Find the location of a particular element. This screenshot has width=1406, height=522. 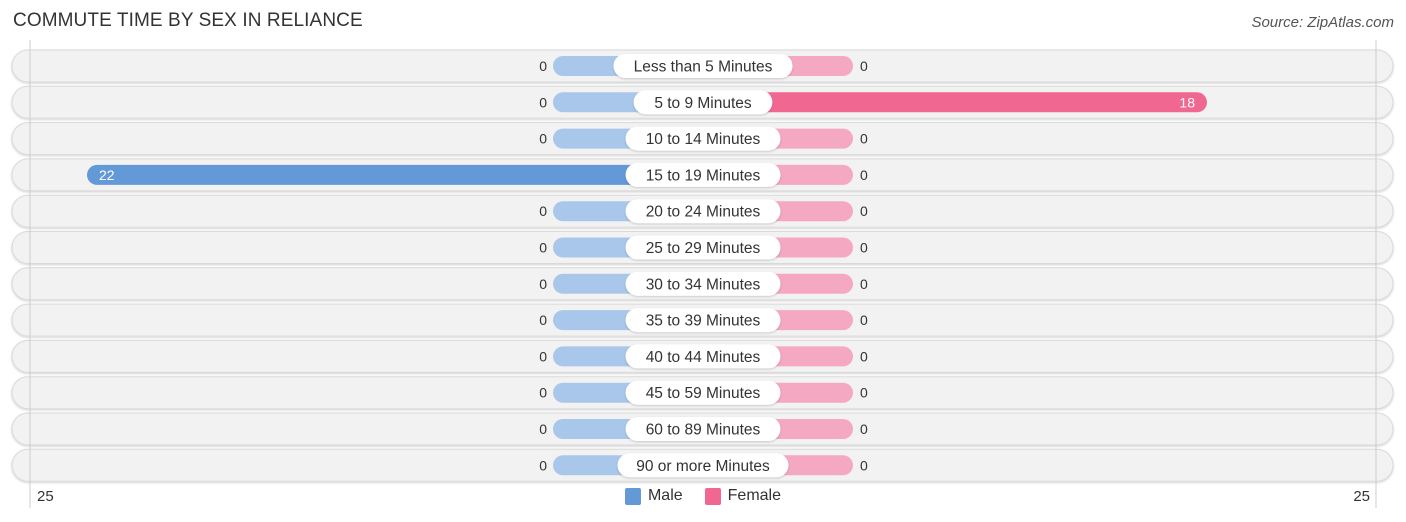

legend-label-female: Female is located at coordinates (754, 495).